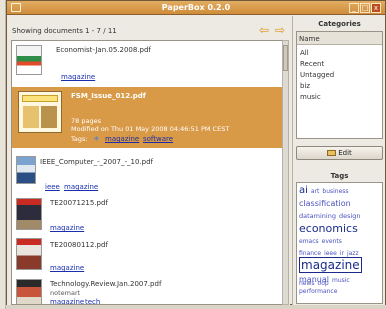 The image size is (386, 309). Describe the element at coordinates (328, 228) in the screenshot. I see `tag-cloud-item: economics` at that location.